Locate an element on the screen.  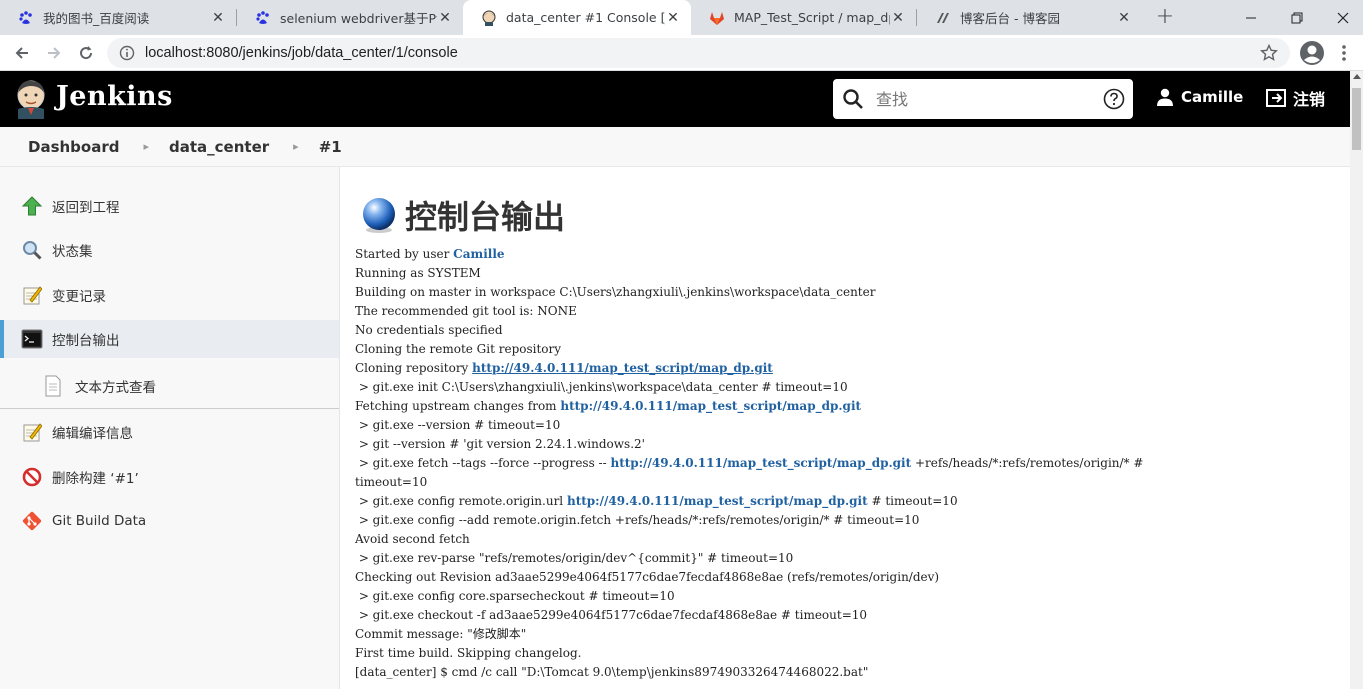
browser-tab: selenium webdriver基于Pyth ✕ is located at coordinates (350, 17).